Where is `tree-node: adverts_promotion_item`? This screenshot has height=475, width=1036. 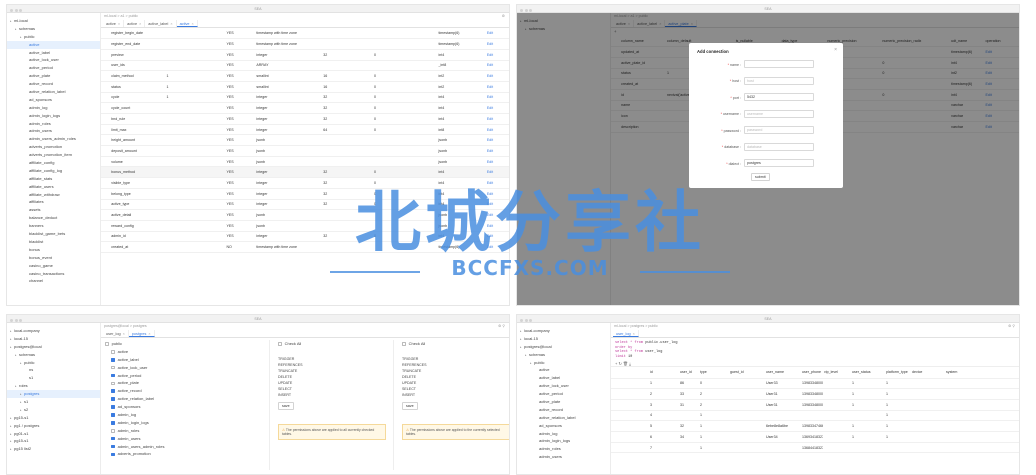 tree-node: adverts_promotion_item is located at coordinates (53, 155).